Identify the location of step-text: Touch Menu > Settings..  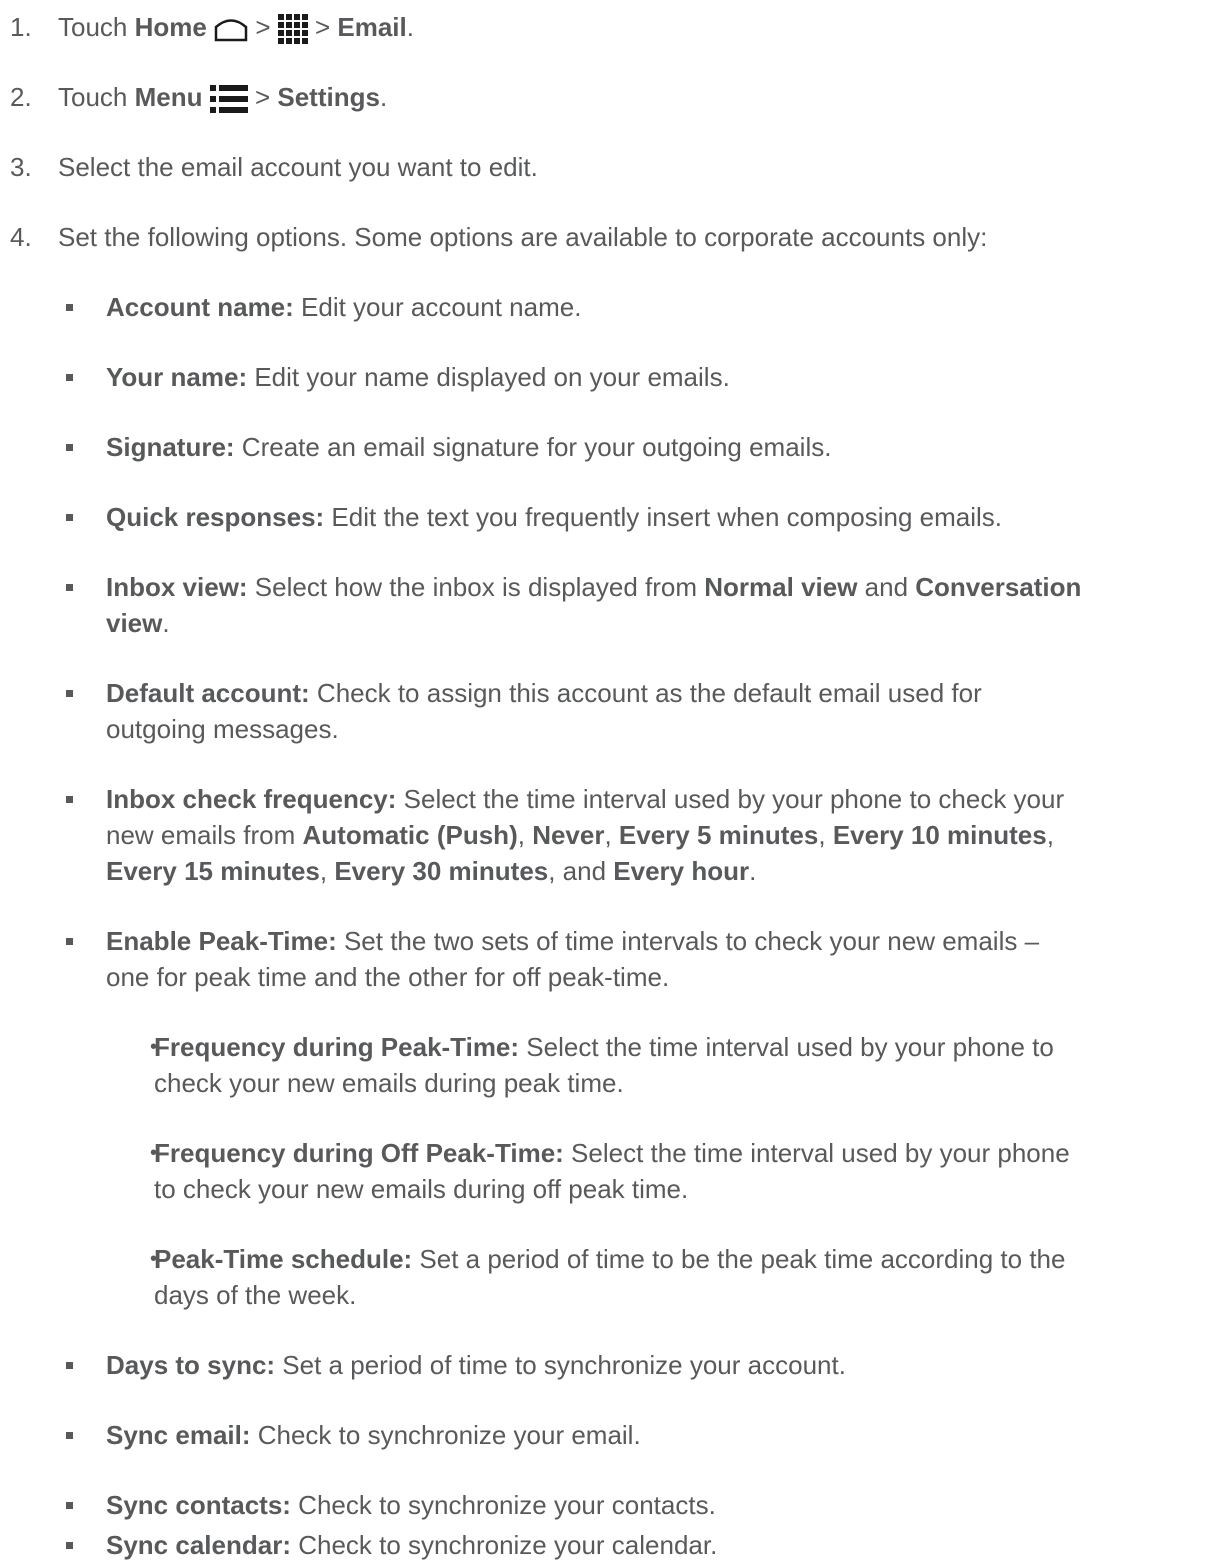
(223, 98).